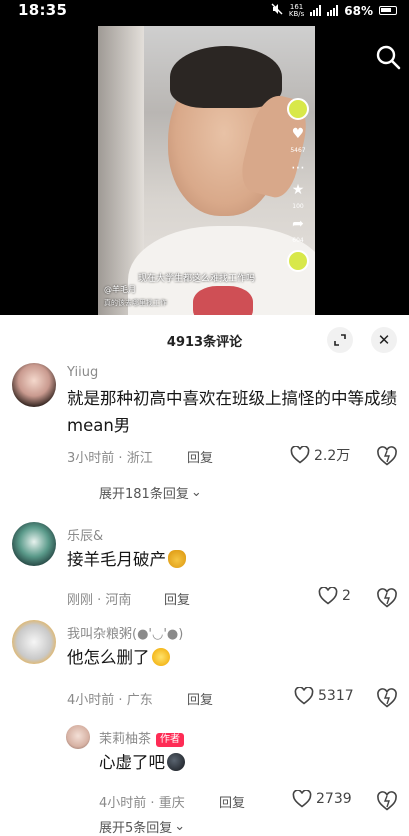  I want to click on comment-text: 就是那种初高中喜欢在班级上搞怪的中等成绩mean男, so click(232, 412).